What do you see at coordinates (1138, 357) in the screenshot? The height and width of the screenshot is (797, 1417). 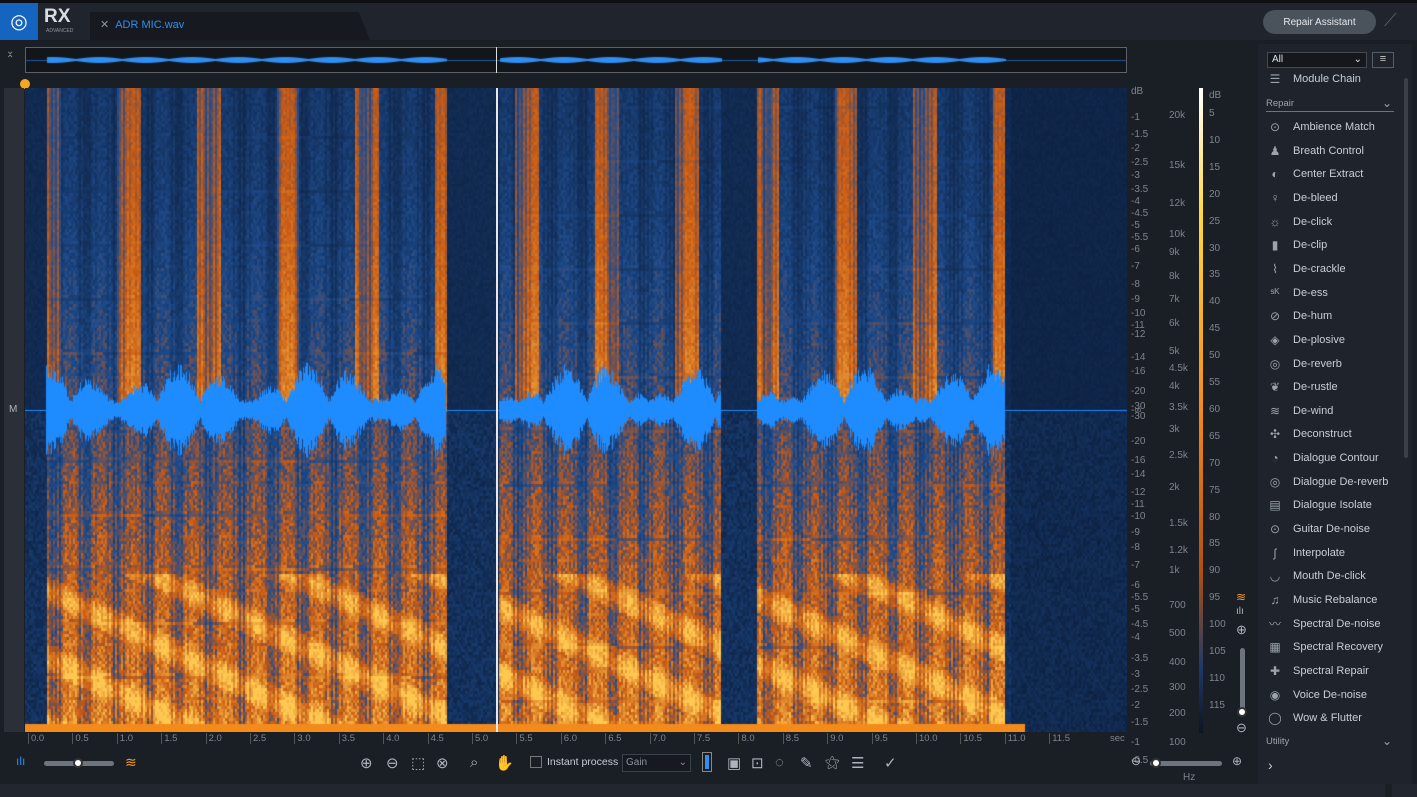 I see `amplitude-tick: -14` at bounding box center [1138, 357].